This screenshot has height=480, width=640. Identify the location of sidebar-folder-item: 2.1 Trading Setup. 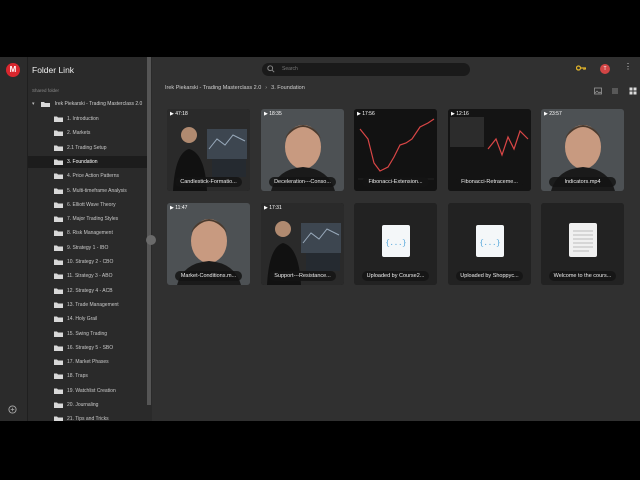
(89, 148).